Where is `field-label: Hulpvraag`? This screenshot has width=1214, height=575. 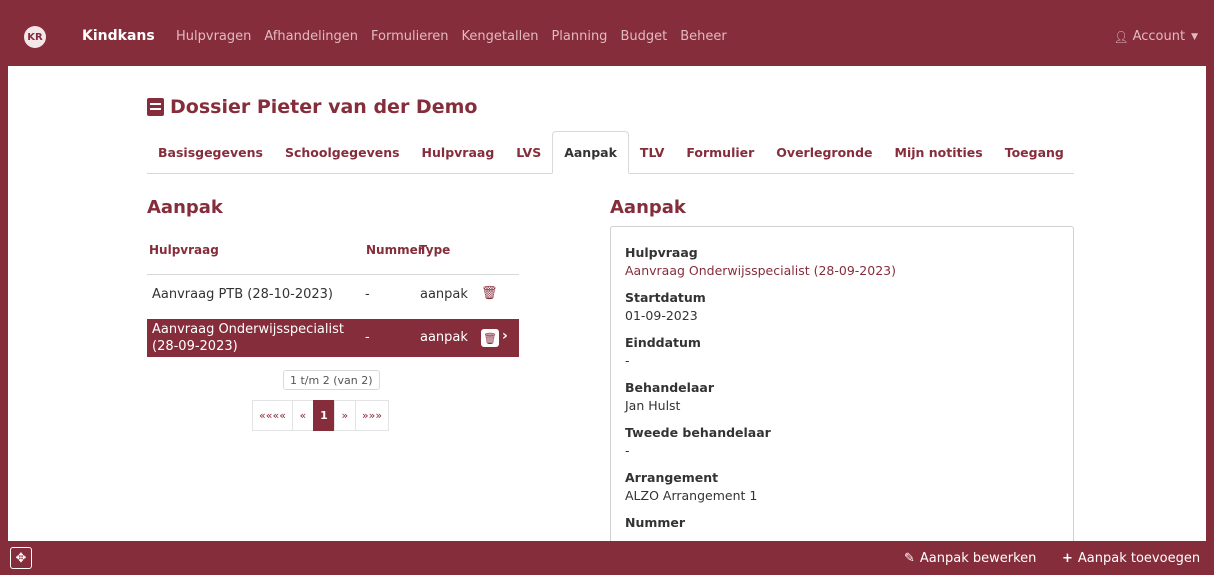
field-label: Hulpvraag is located at coordinates (661, 252).